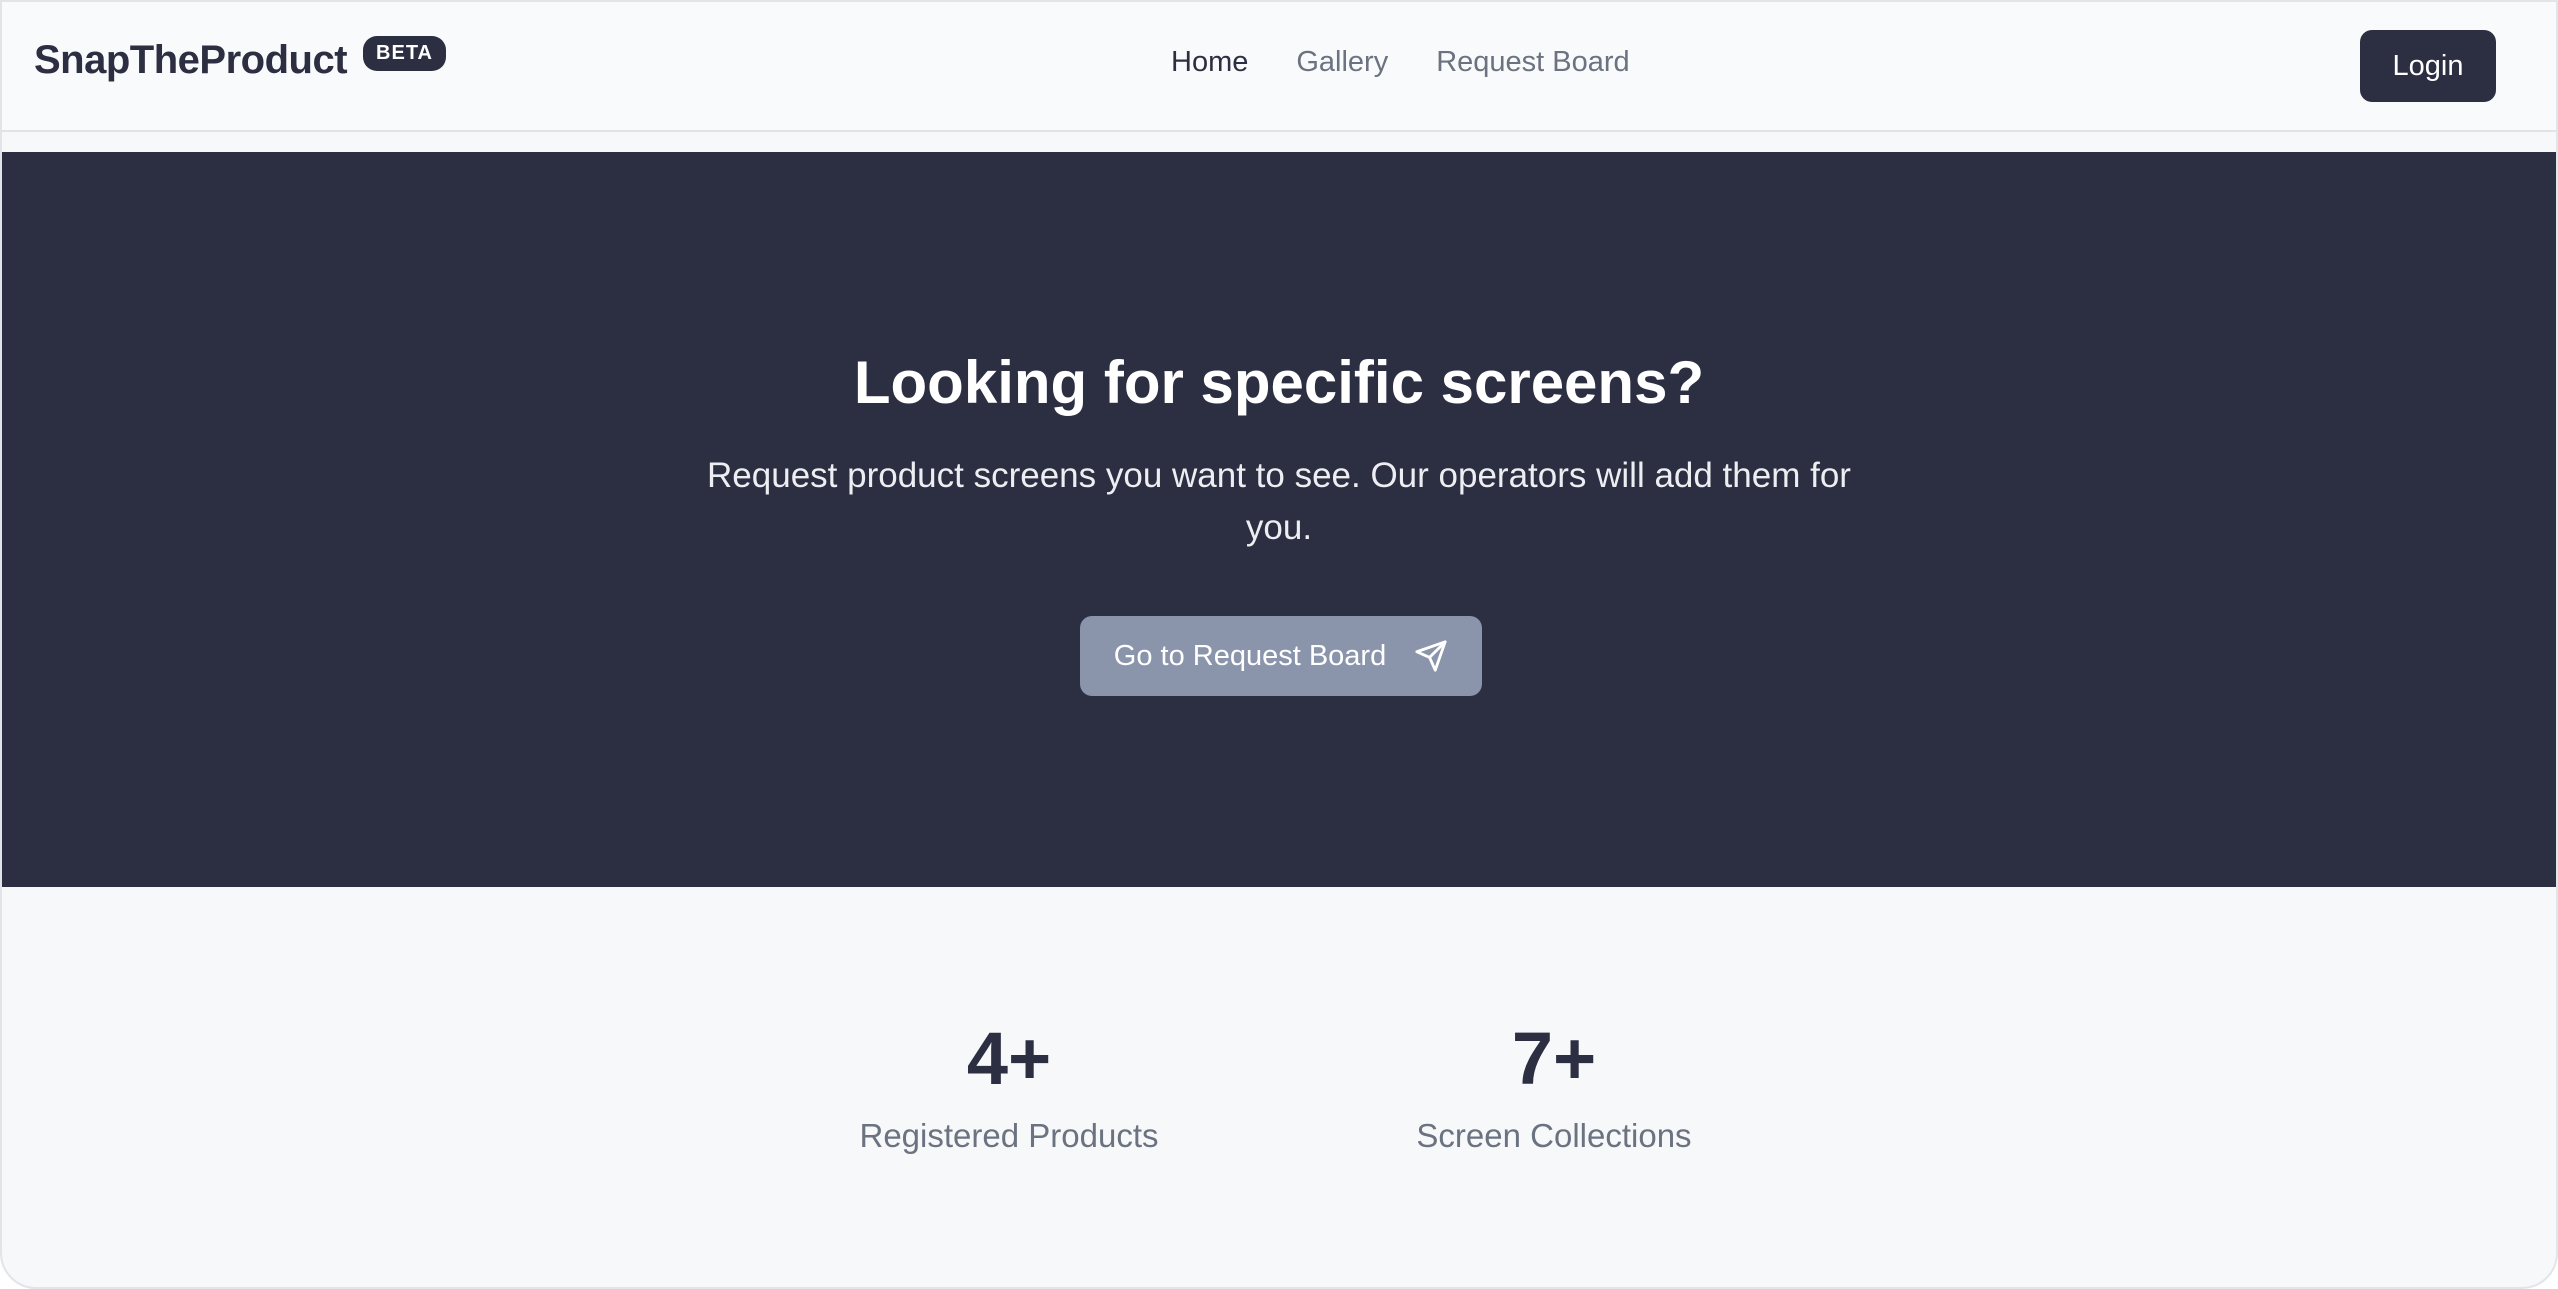 The image size is (2558, 1289). What do you see at coordinates (1009, 1058) in the screenshot?
I see `stat-value: 4+` at bounding box center [1009, 1058].